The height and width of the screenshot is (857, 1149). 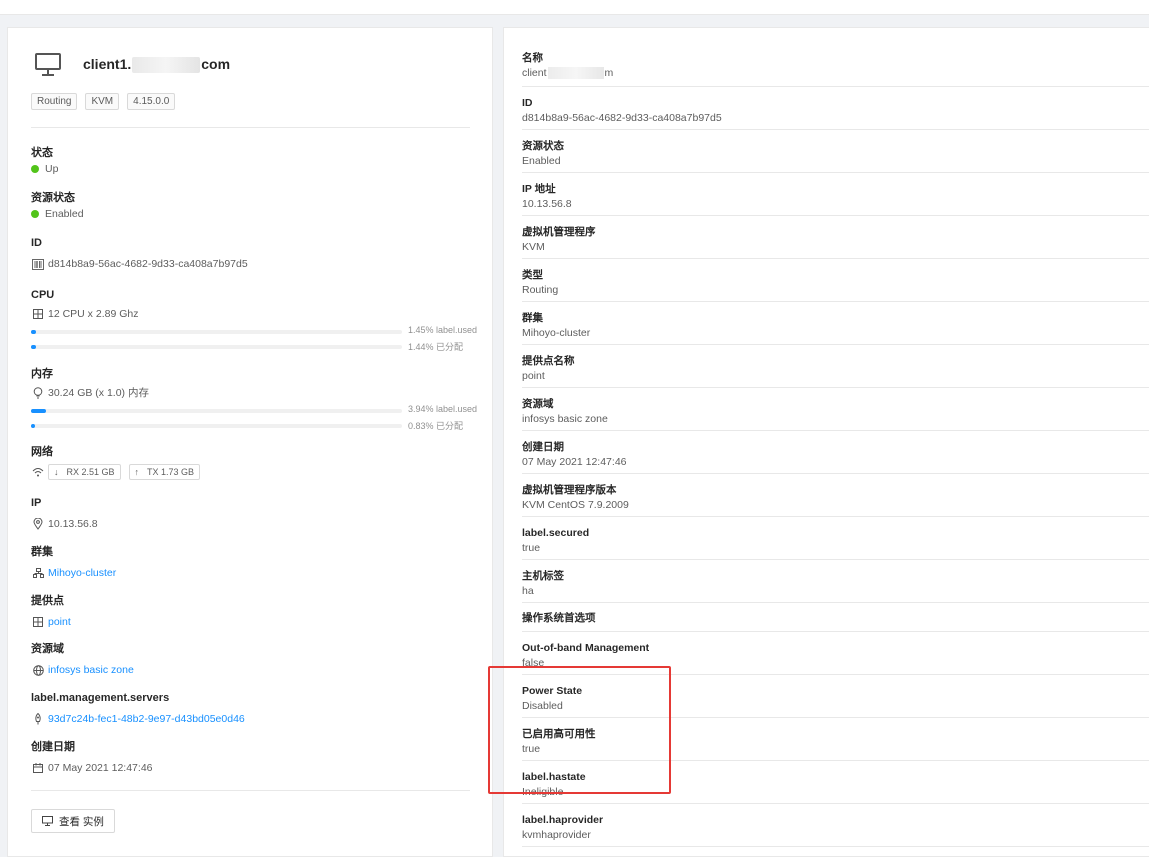 I want to click on rx-value: RX 2.51 GB, so click(x=90, y=472).